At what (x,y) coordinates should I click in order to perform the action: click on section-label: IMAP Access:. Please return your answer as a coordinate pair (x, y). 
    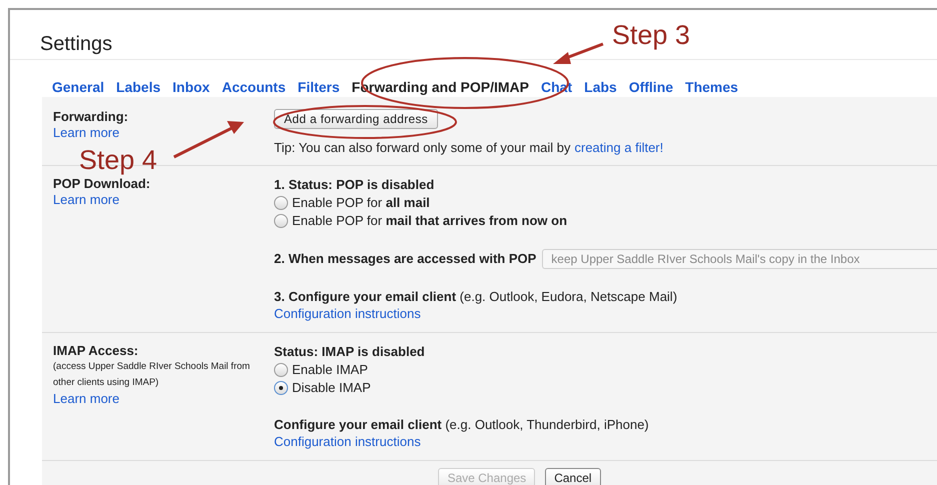
    Looking at the image, I should click on (96, 351).